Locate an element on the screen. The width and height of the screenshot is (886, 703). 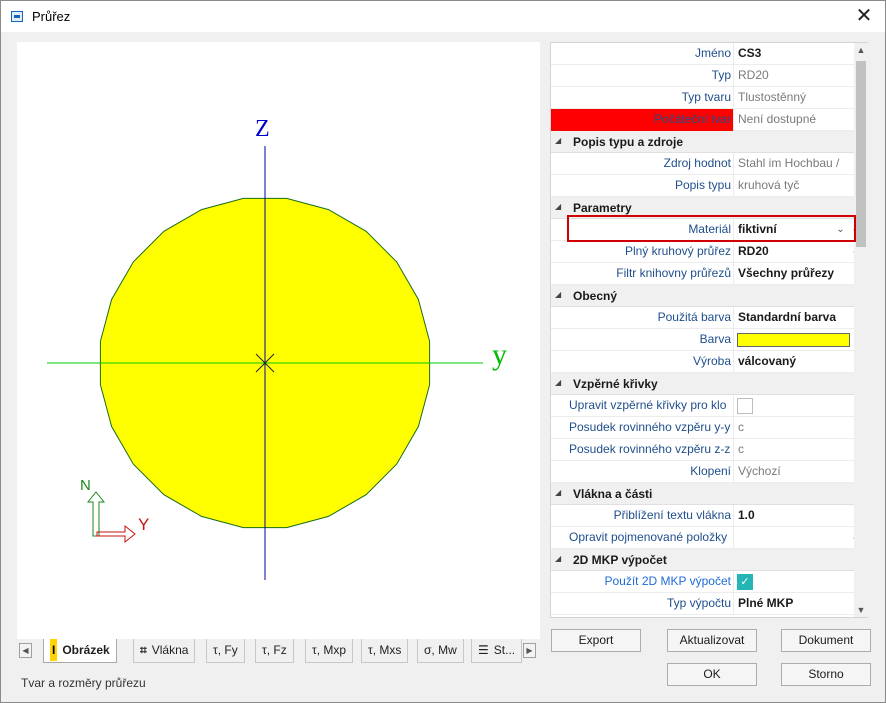
prop-initial-shape: Počáteční tvar Není dostupné is located at coordinates (709, 120).